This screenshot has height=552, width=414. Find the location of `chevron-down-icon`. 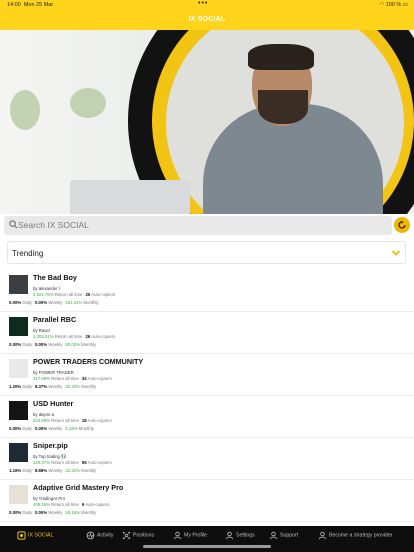

chevron-down-icon is located at coordinates (396, 253).